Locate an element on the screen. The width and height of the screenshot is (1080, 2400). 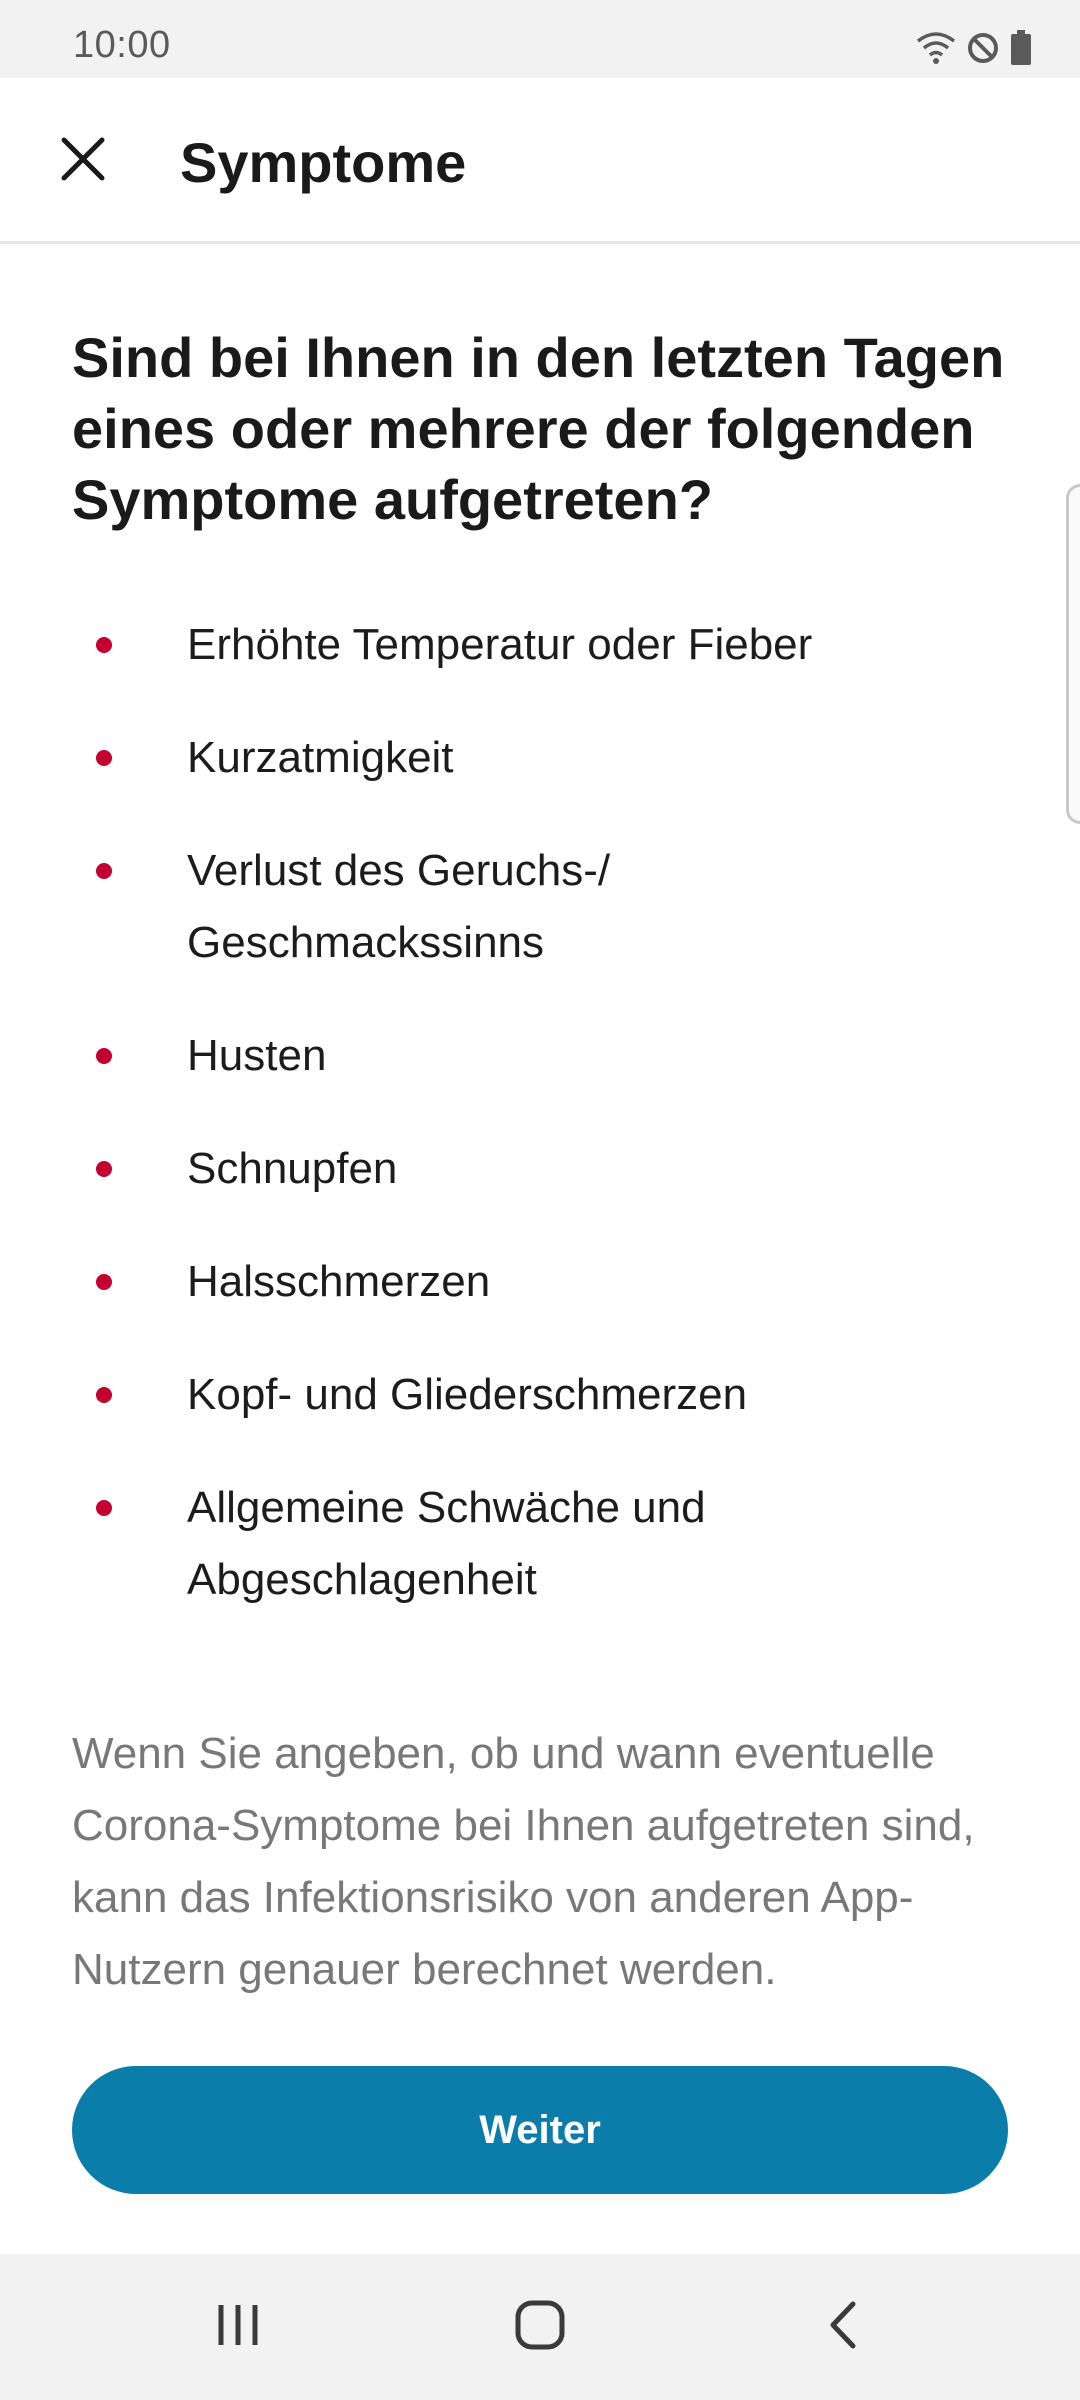
list-item: Allgemeine Schwäche und Abgeschlagenheit is located at coordinates (542, 1544).